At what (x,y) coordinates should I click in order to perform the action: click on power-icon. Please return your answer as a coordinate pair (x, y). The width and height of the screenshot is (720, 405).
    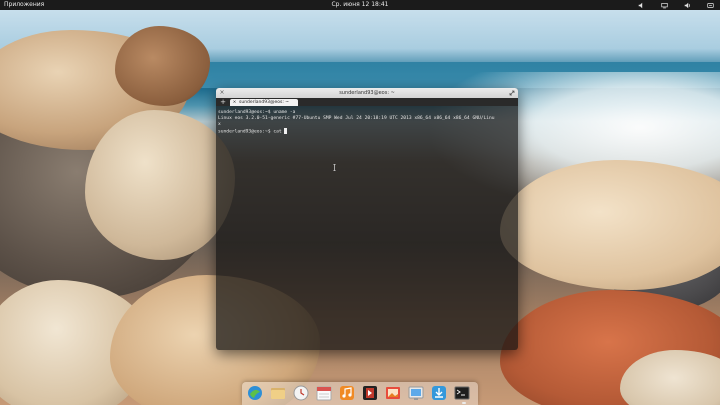
    Looking at the image, I should click on (710, 5).